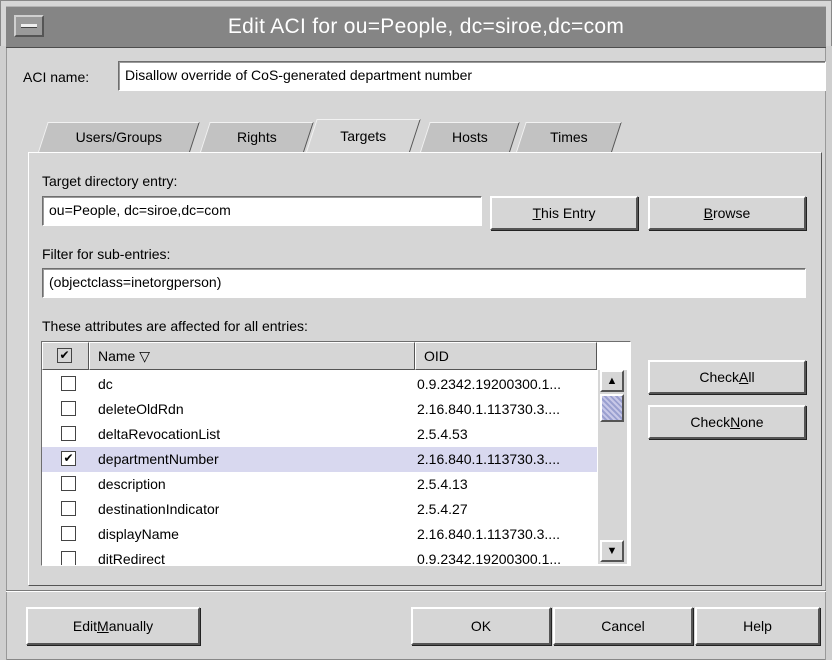 This screenshot has width=832, height=660. Describe the element at coordinates (319, 509) in the screenshot. I see `table-row: destinationIndicator 2.5.4.27` at that location.